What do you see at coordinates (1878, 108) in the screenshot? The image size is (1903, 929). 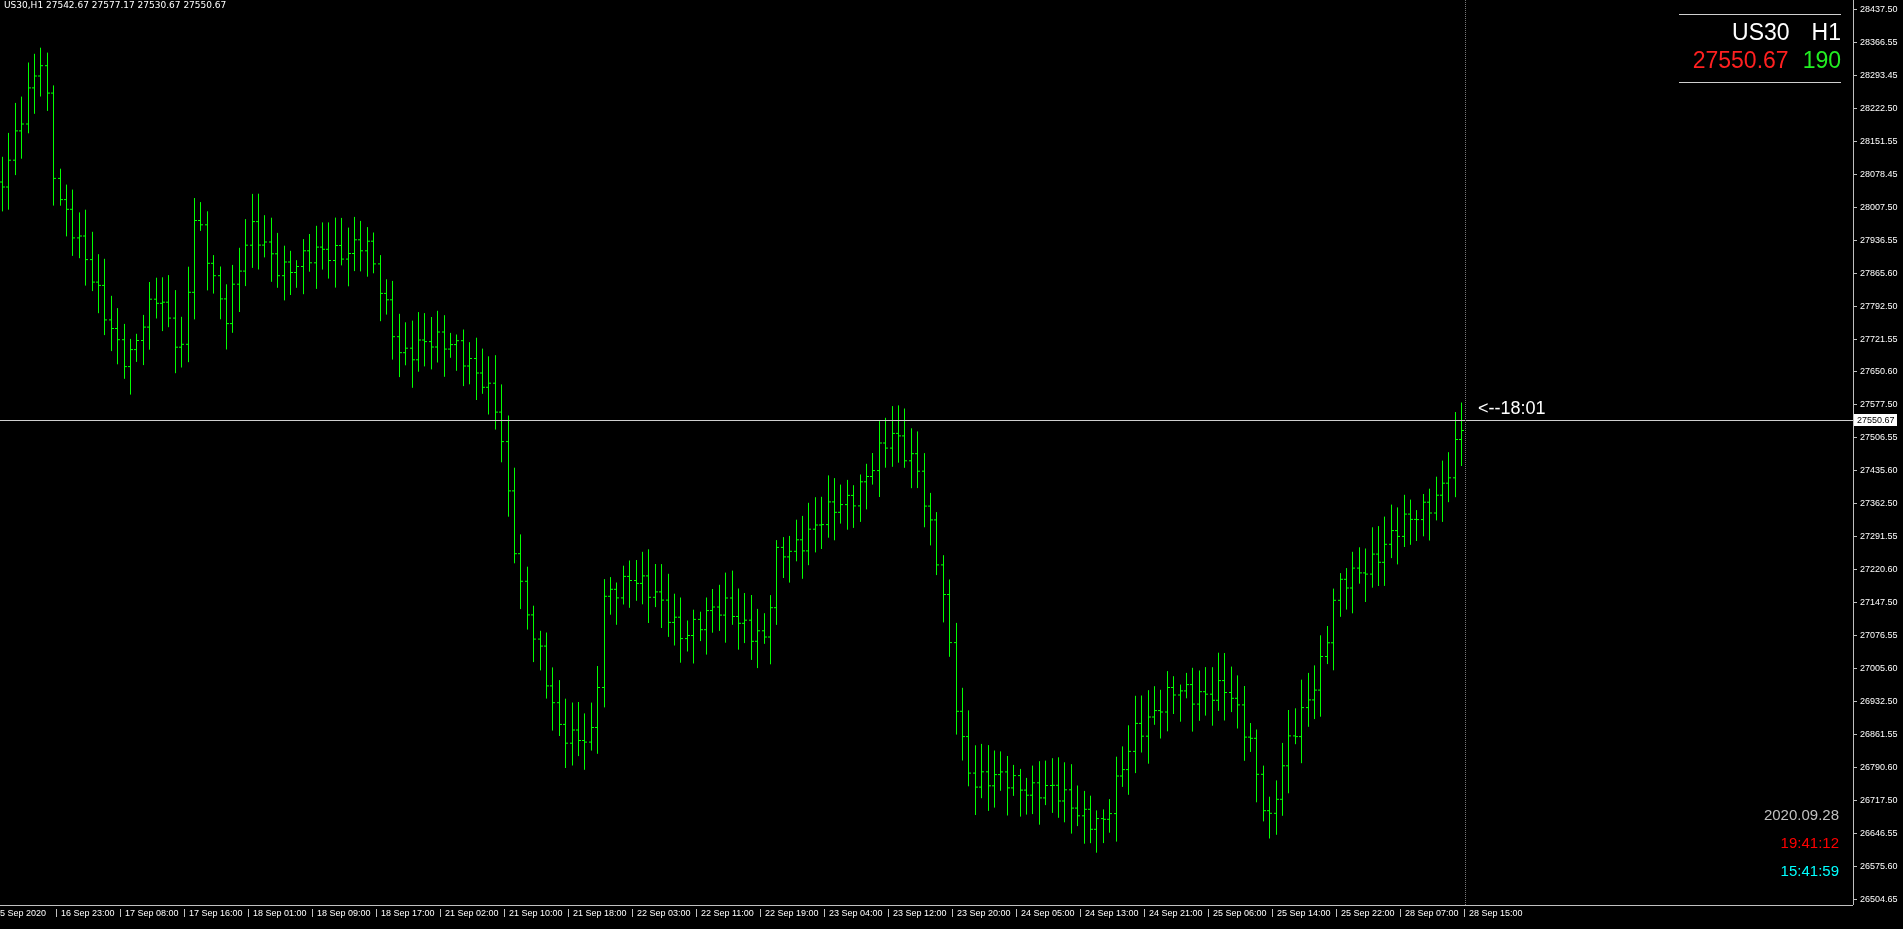 I see `price-tick-label: 28222.50` at bounding box center [1878, 108].